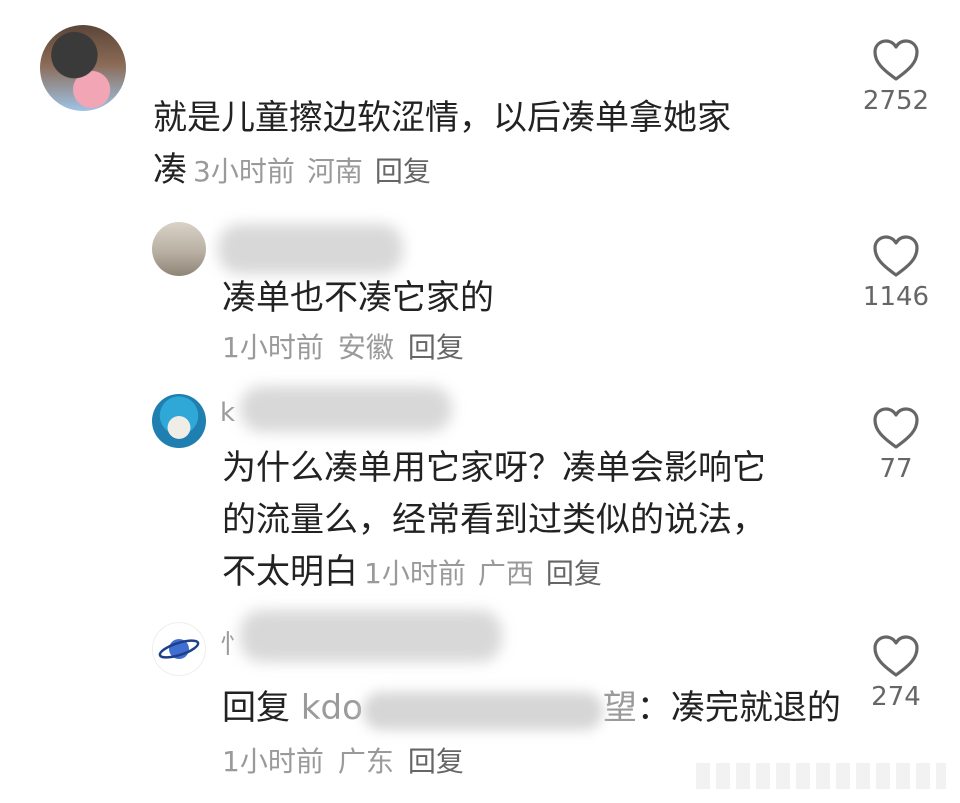  I want to click on like-count: 1146, so click(896, 297).